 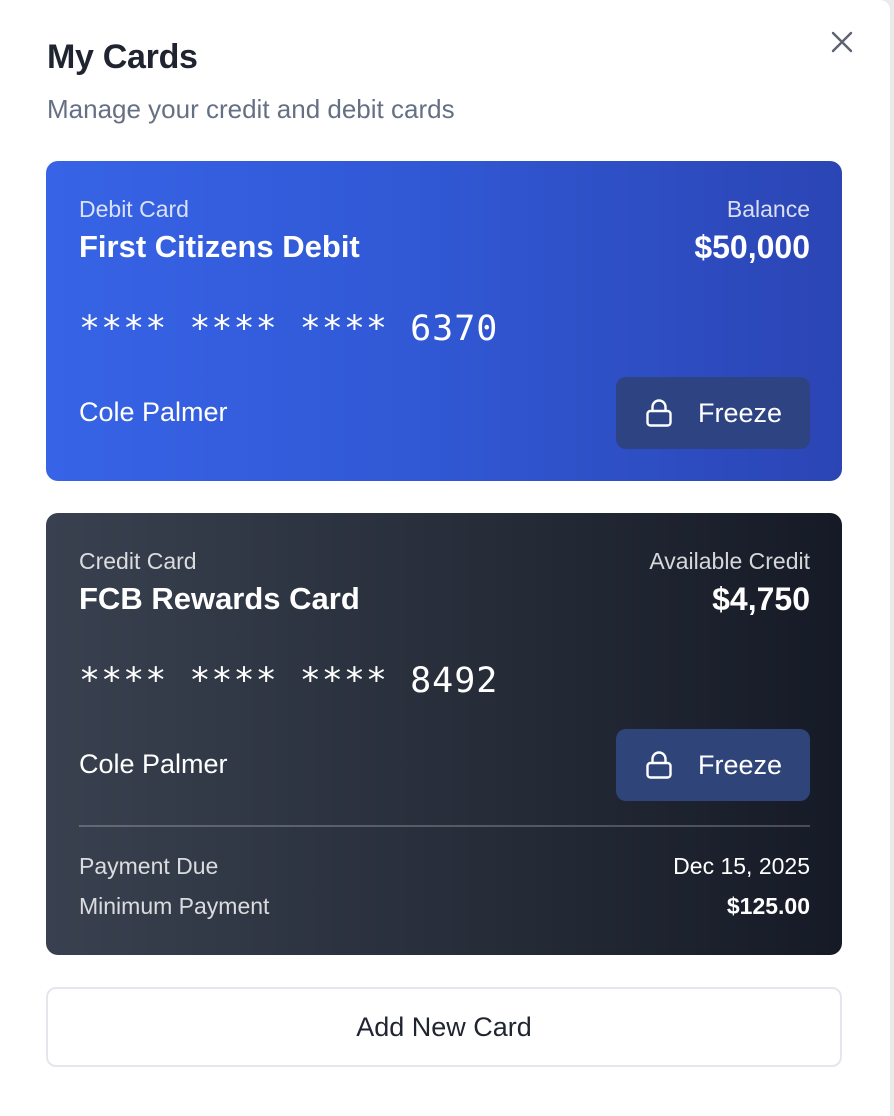 What do you see at coordinates (134, 209) in the screenshot?
I see `card-type-label: Debit Card` at bounding box center [134, 209].